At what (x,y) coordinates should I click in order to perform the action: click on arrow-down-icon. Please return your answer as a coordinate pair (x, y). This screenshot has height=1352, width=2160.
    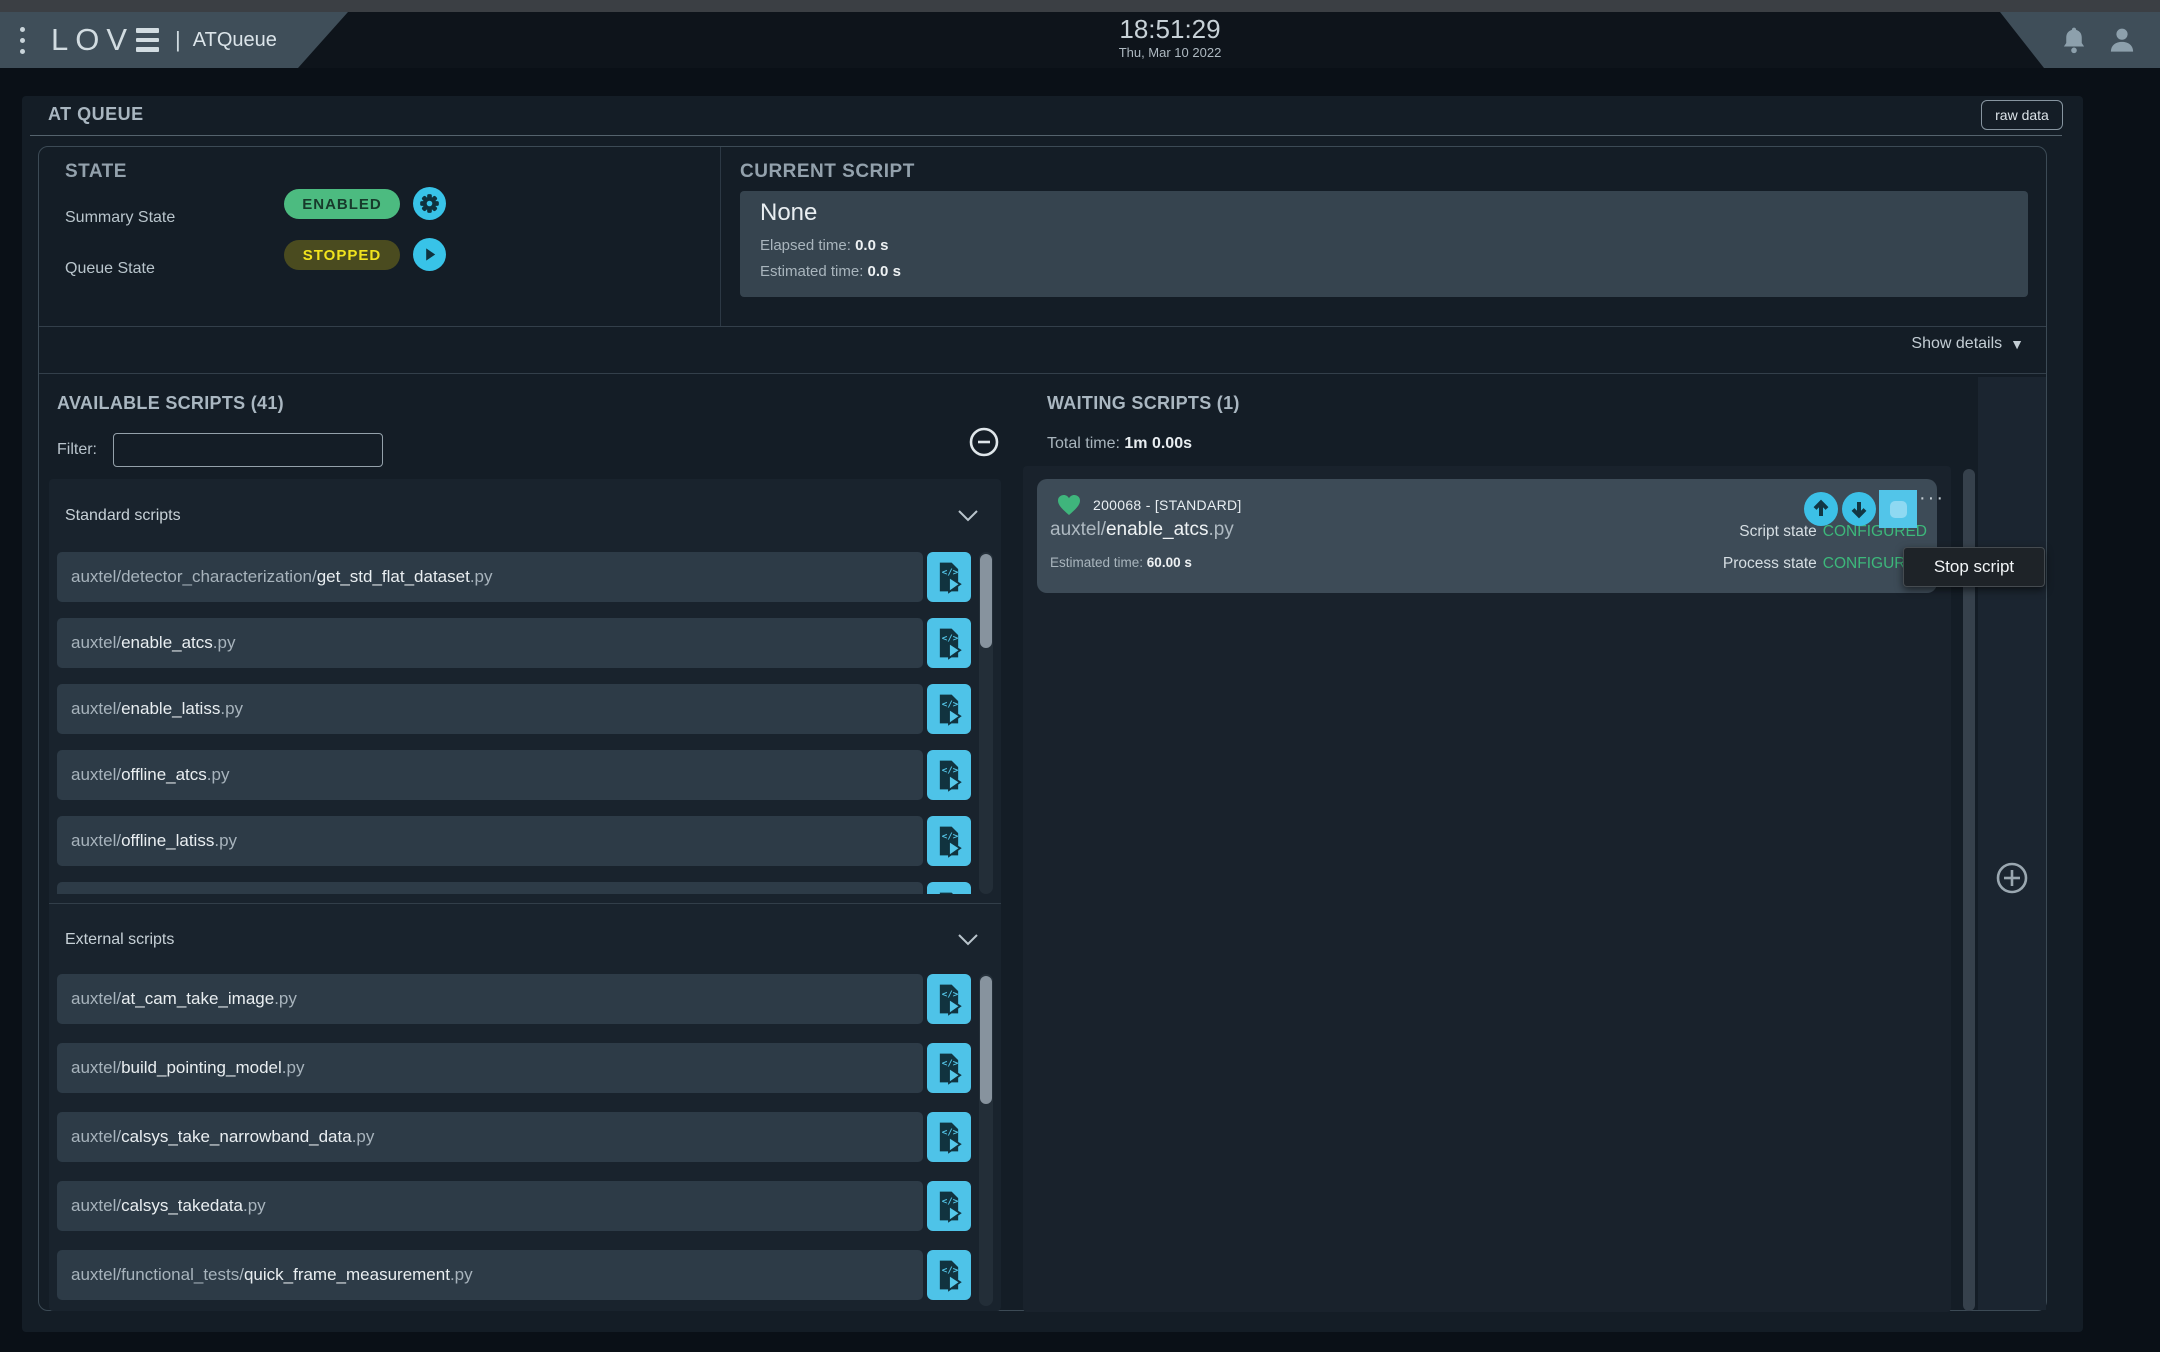
    Looking at the image, I should click on (1859, 510).